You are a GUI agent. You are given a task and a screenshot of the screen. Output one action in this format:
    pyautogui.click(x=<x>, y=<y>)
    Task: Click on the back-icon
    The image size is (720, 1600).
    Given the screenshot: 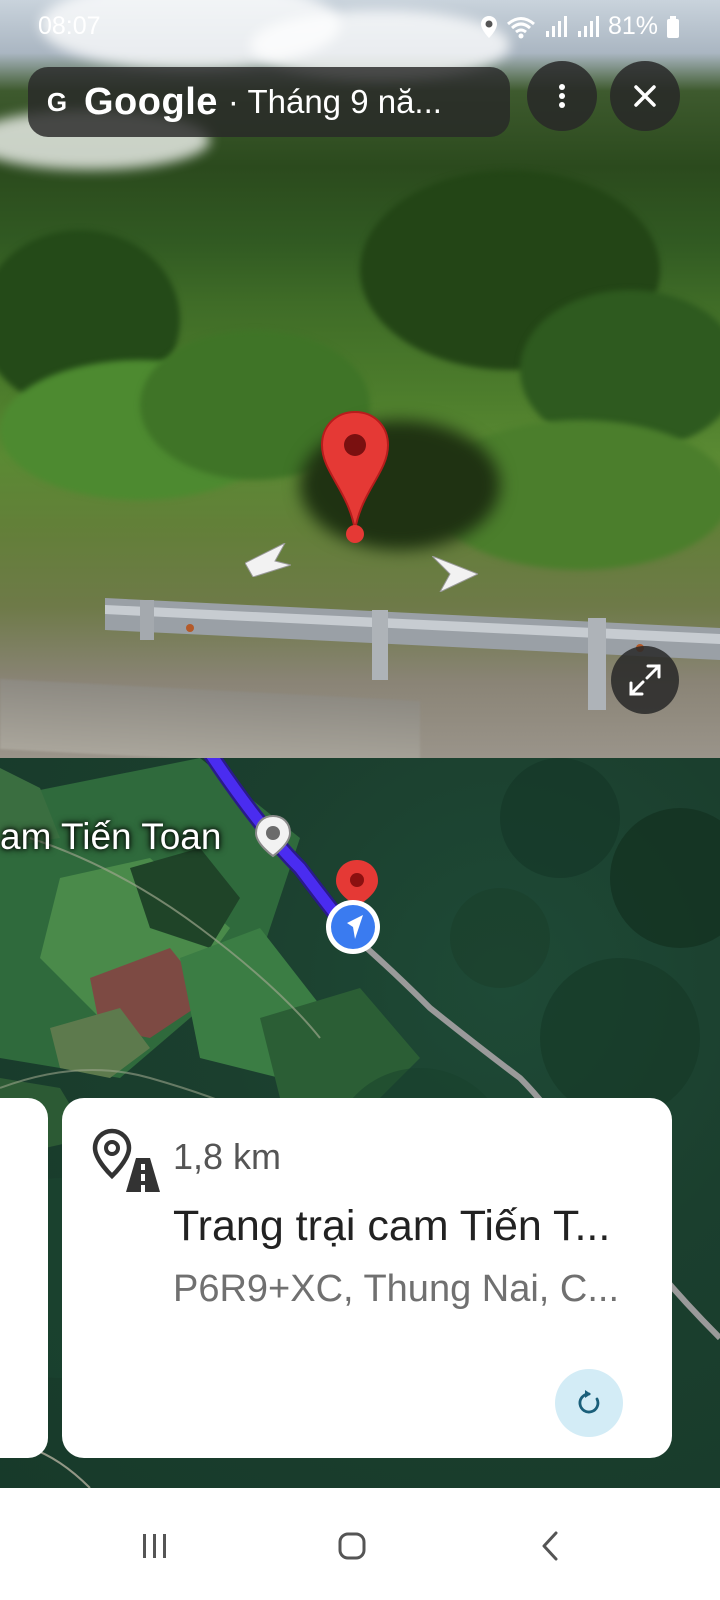 What is the action you would take?
    pyautogui.click(x=550, y=1546)
    